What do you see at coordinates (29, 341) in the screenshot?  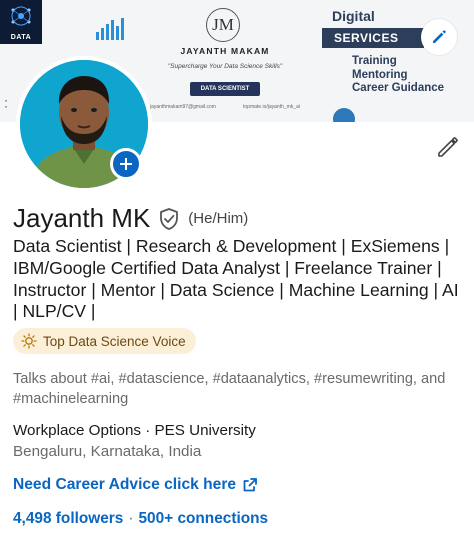 I see `lightbulb-icon` at bounding box center [29, 341].